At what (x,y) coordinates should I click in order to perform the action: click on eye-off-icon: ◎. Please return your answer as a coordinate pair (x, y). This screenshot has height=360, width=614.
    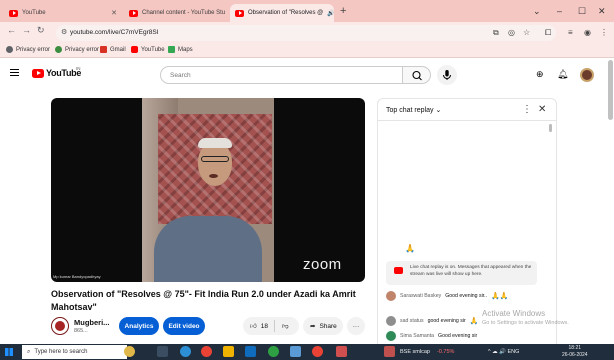
    Looking at the image, I should click on (511, 32).